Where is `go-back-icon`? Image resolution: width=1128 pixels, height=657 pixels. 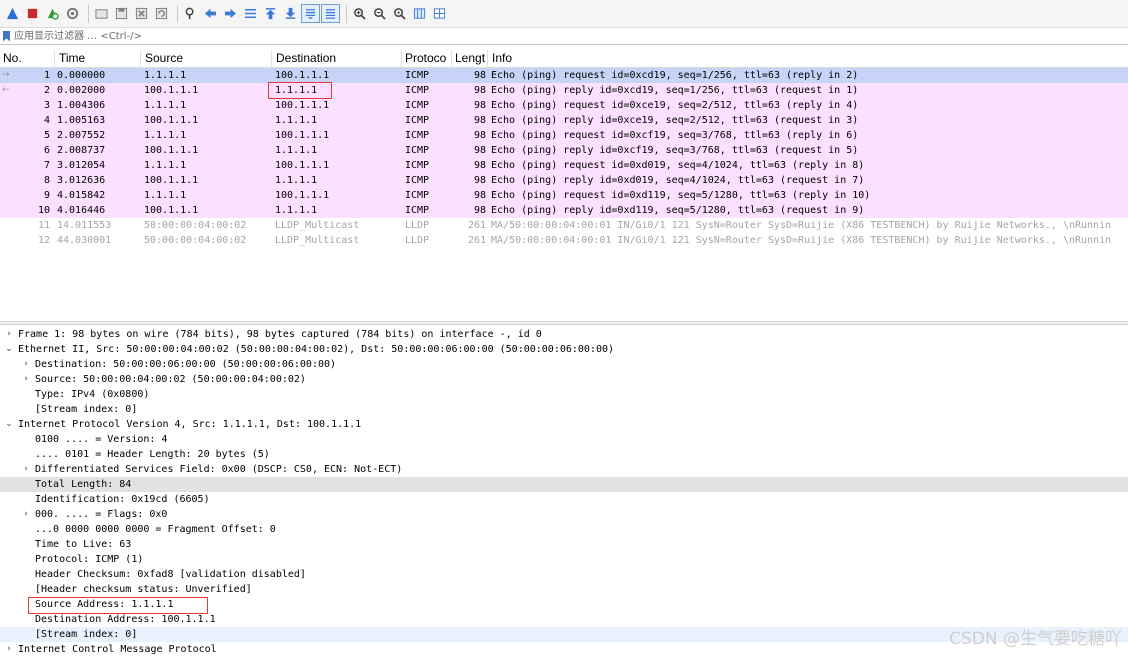 go-back-icon is located at coordinates (210, 13).